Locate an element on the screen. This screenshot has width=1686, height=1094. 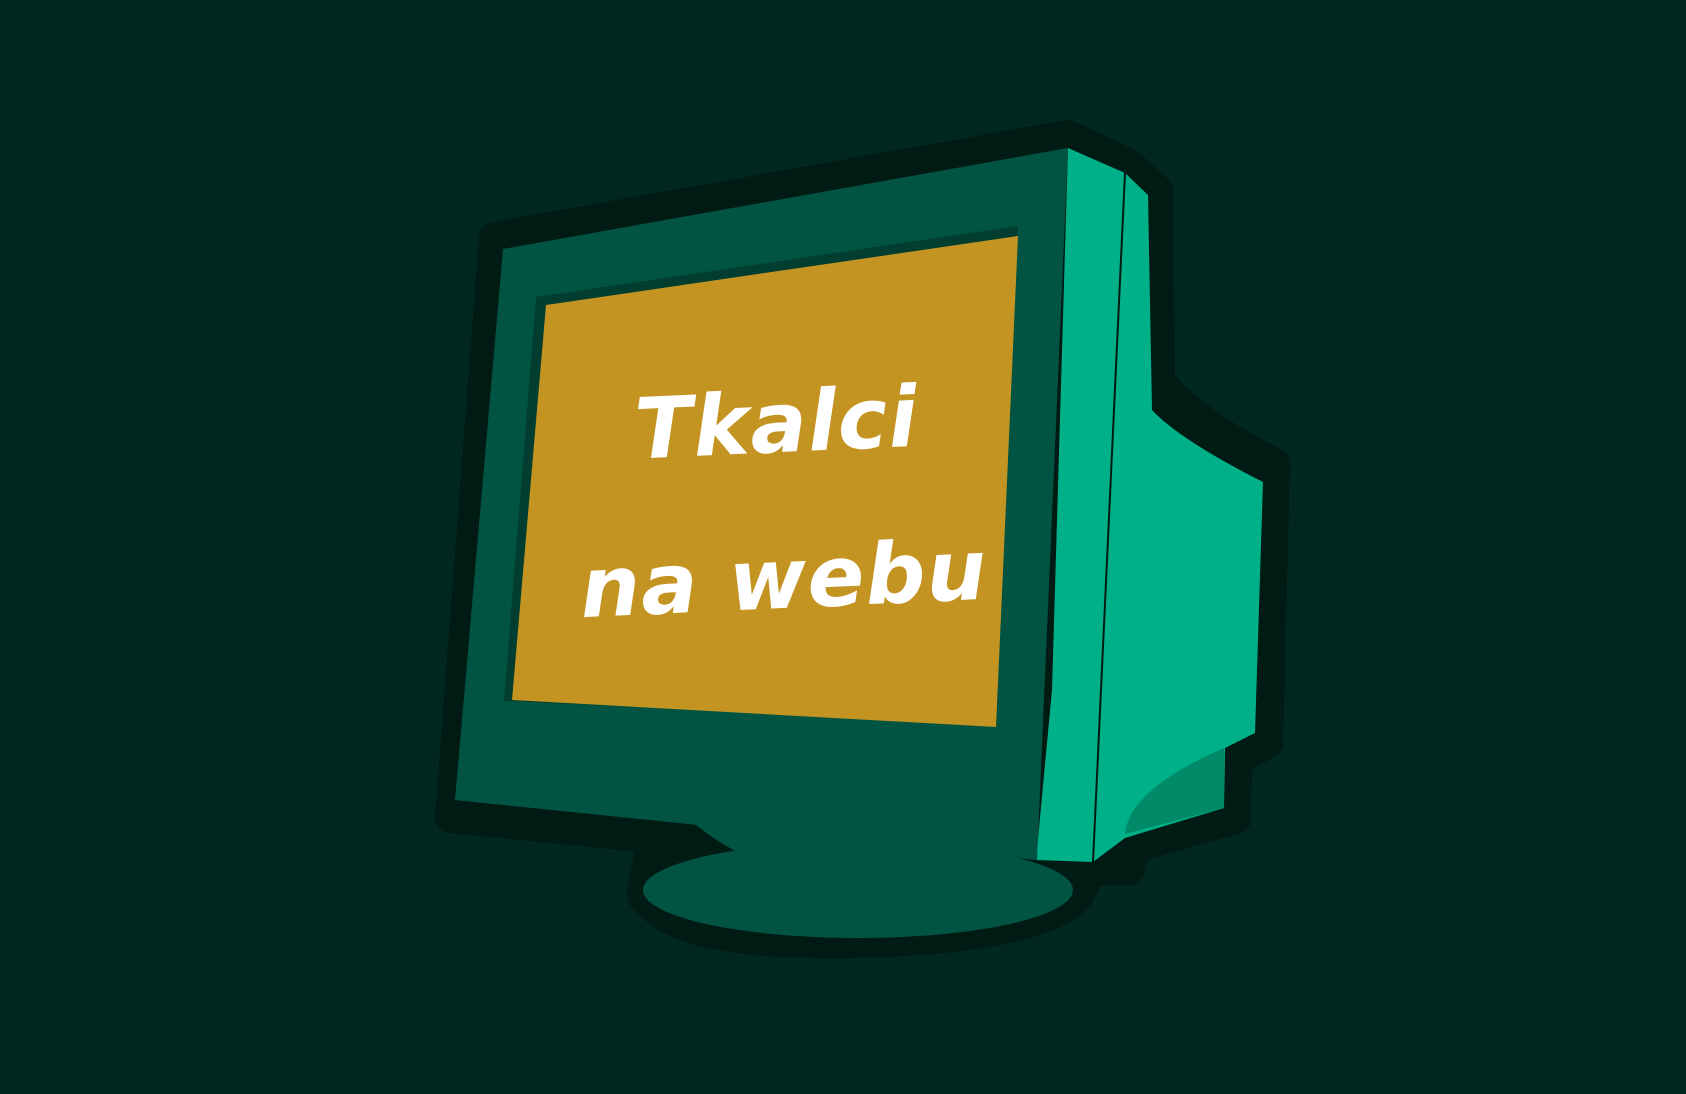
screen-title: Tkalci na webu is located at coordinates (780, 501).